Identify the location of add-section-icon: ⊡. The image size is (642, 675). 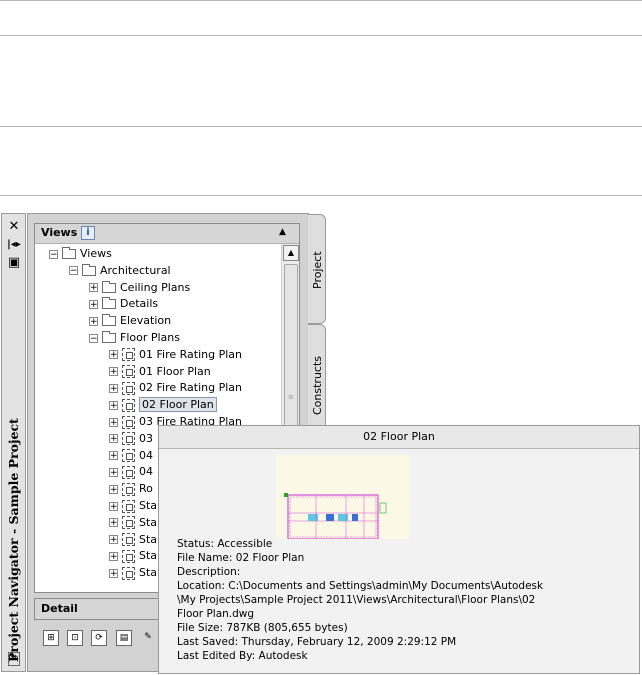
(75, 638).